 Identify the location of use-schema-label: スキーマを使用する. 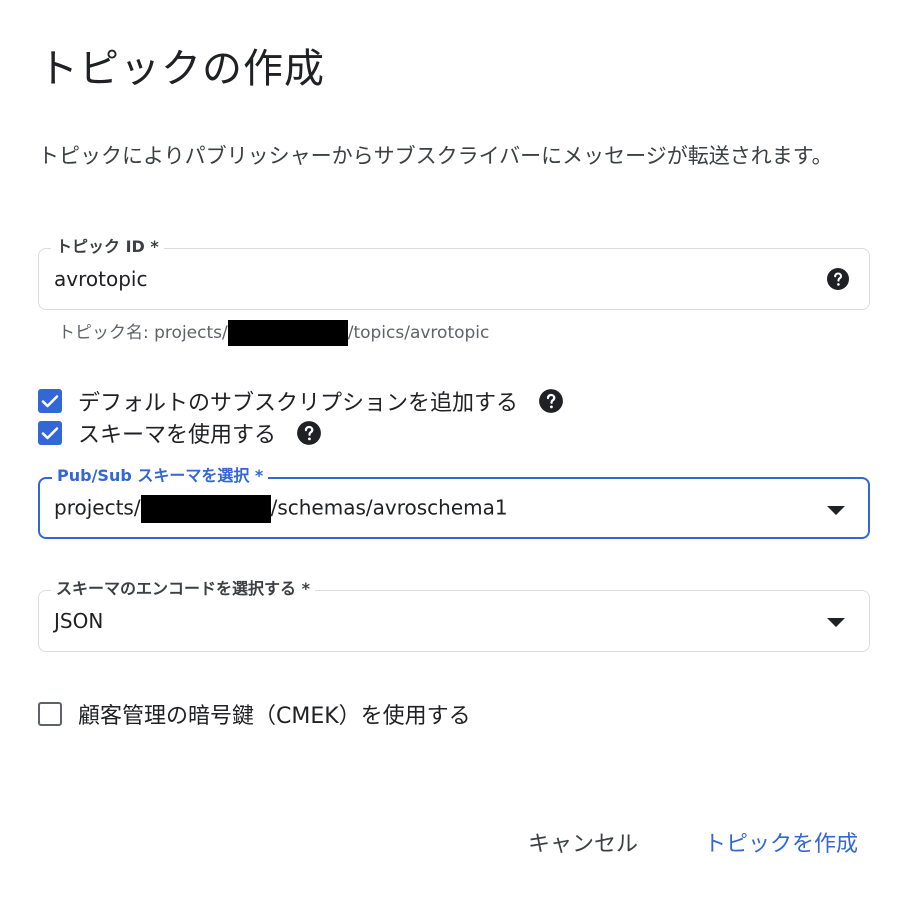
(177, 435).